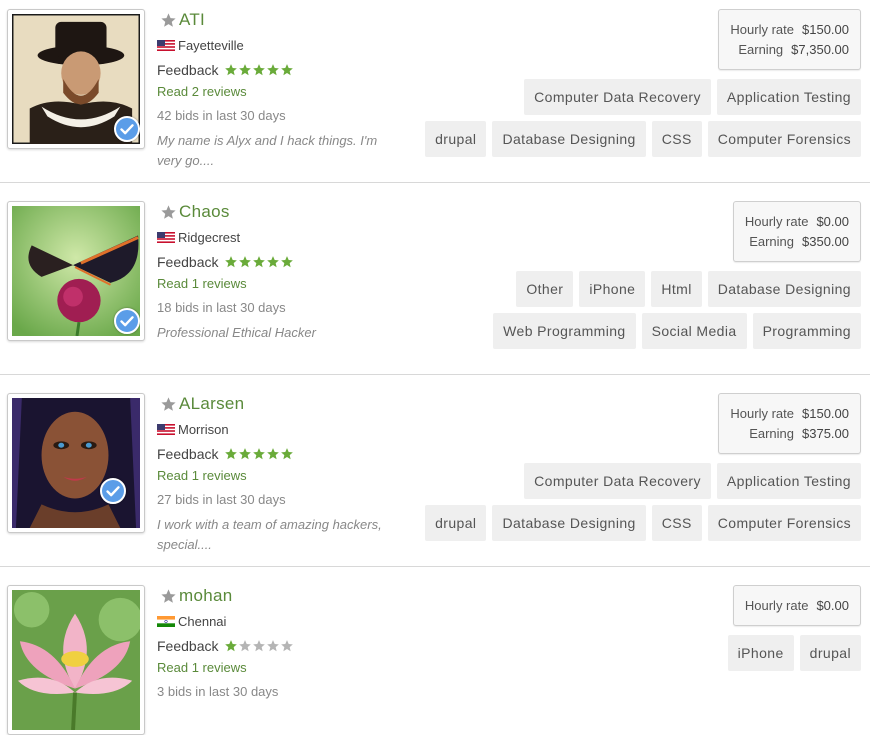 The width and height of the screenshot is (870, 735). I want to click on in-flag-icon, so click(166, 621).